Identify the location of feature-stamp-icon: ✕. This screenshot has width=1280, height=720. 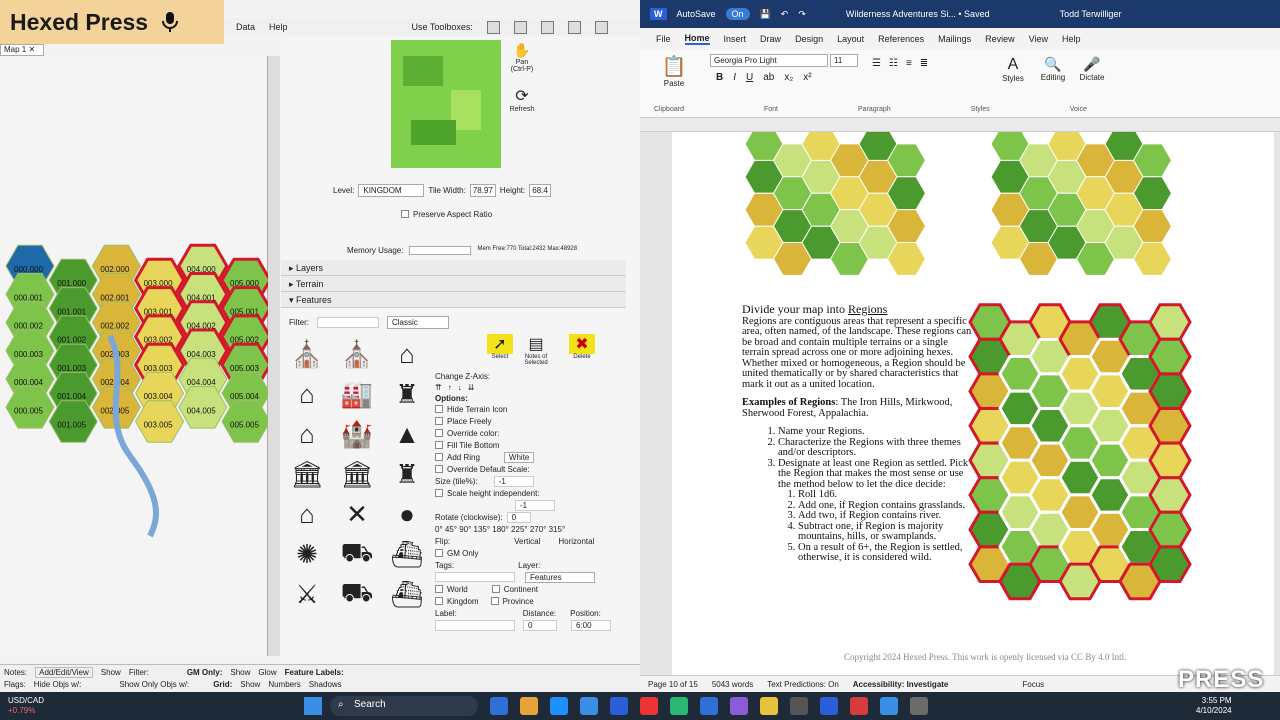
(357, 514).